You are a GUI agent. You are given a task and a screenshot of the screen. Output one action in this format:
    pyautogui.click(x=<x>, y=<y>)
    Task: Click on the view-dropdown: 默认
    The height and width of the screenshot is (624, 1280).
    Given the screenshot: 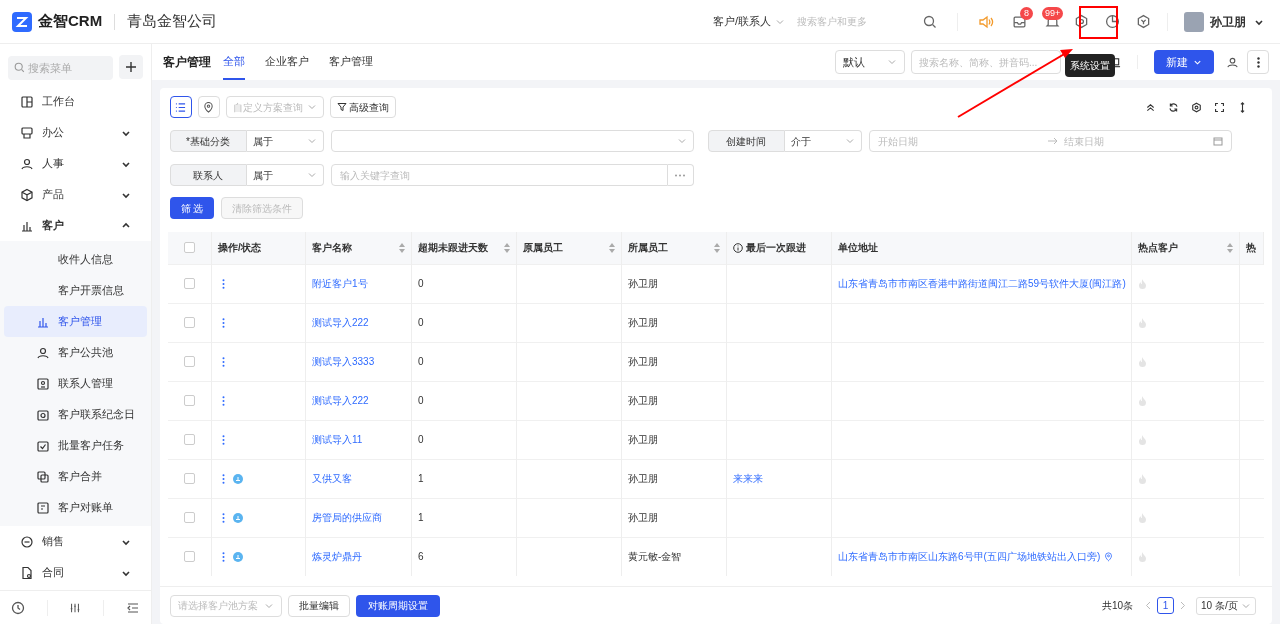 What is the action you would take?
    pyautogui.click(x=870, y=62)
    